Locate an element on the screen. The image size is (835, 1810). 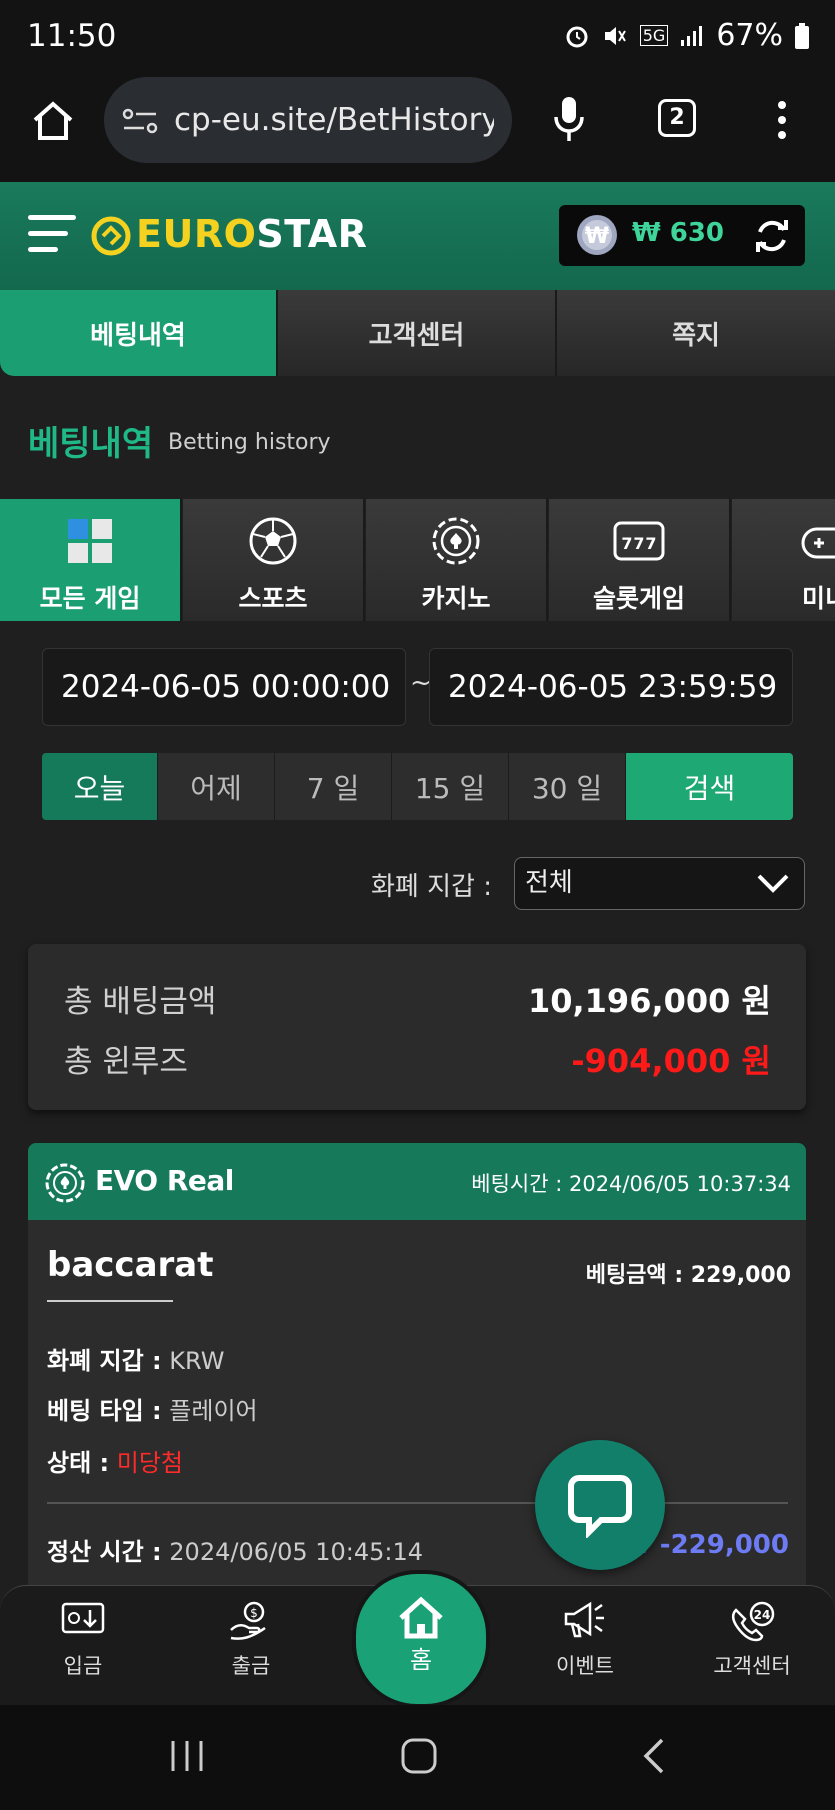
more-menu-icon is located at coordinates (782, 120).